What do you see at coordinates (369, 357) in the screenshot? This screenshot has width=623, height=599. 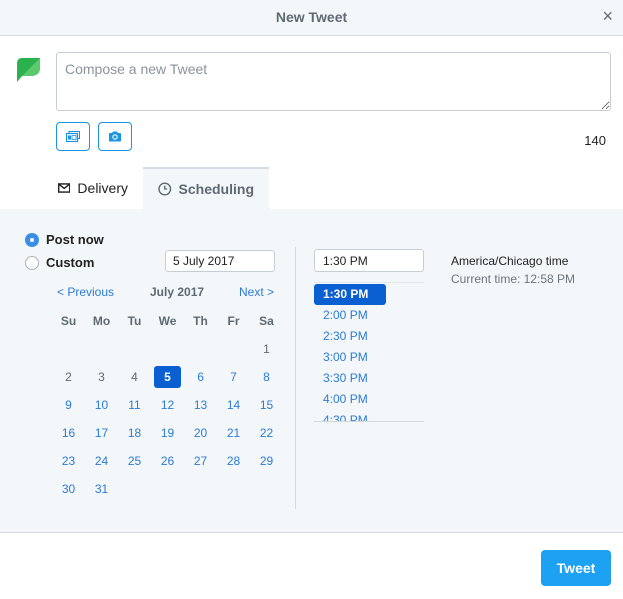 I see `time-option: 3:00 PM` at bounding box center [369, 357].